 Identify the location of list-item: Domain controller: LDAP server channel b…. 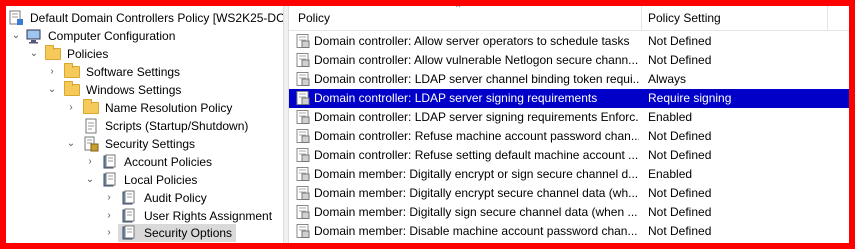
(569, 79).